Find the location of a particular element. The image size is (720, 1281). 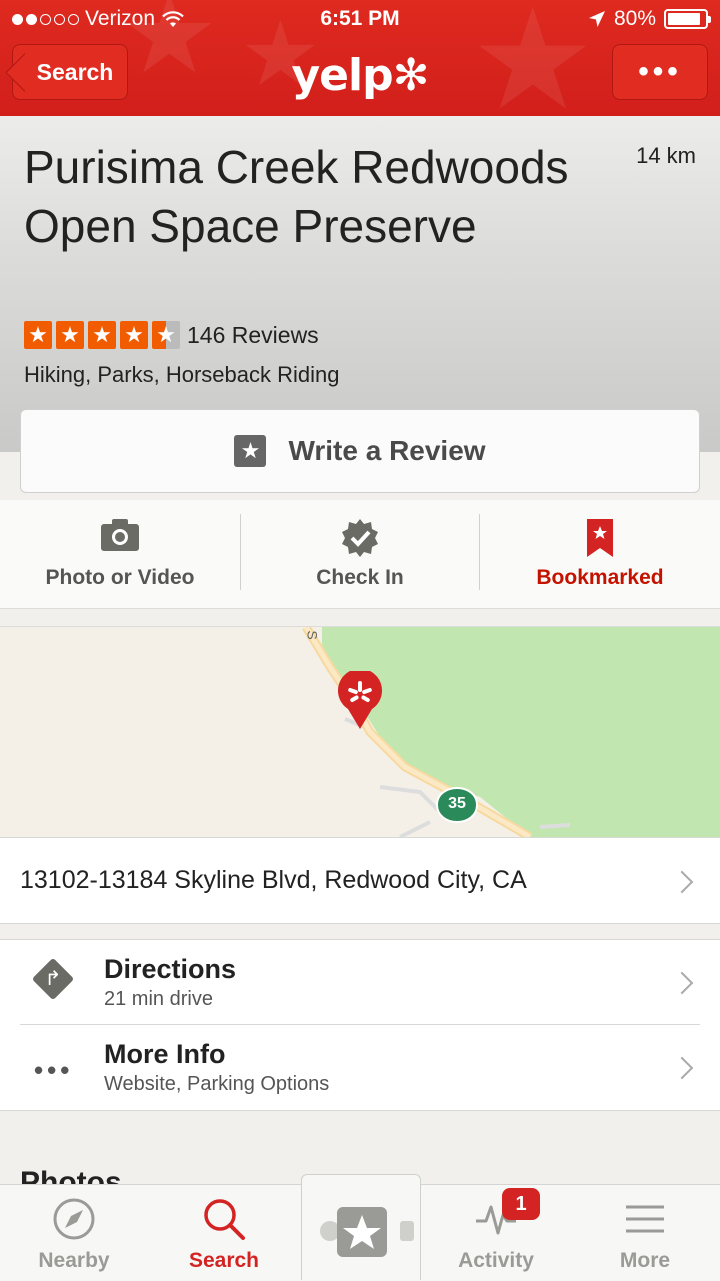

more-dots-icon: ••• is located at coordinates (54, 1070).